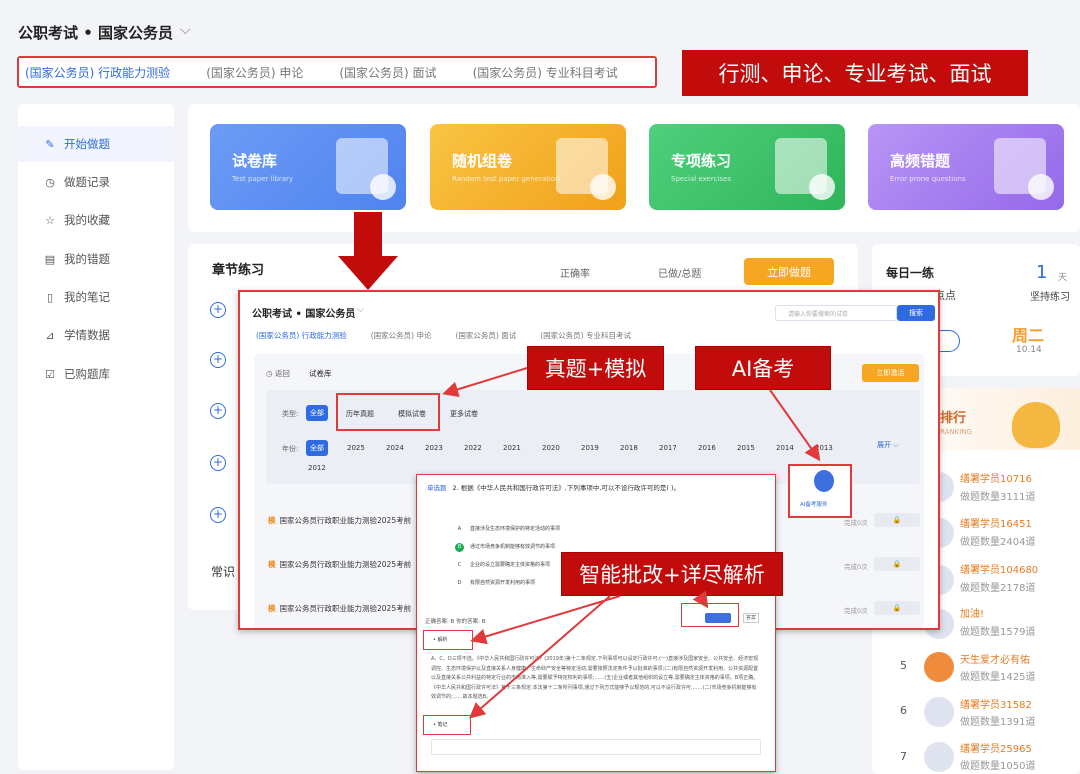 Image resolution: width=1080 pixels, height=774 pixels. Describe the element at coordinates (87, 335) in the screenshot. I see `sidebar-item-label: 学情数据` at that location.